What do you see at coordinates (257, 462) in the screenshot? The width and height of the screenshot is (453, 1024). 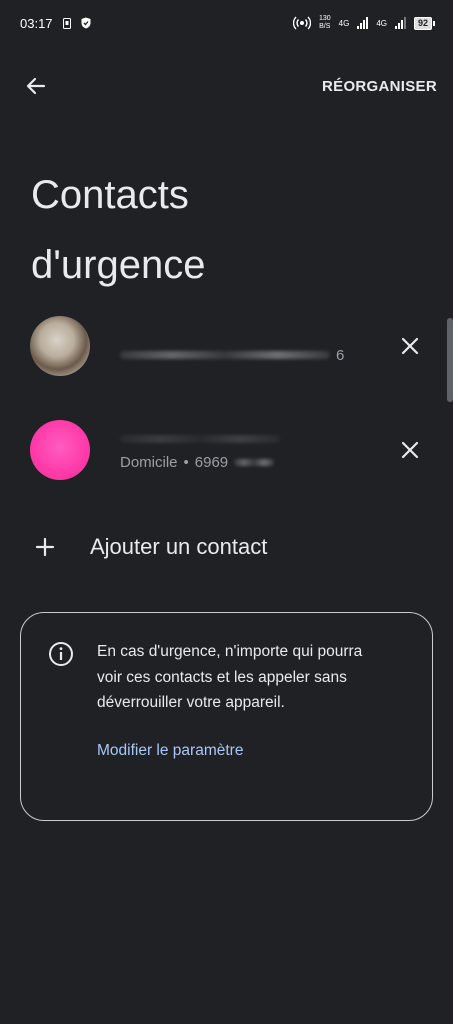 I see `contact-detail: Domicile • 6969` at bounding box center [257, 462].